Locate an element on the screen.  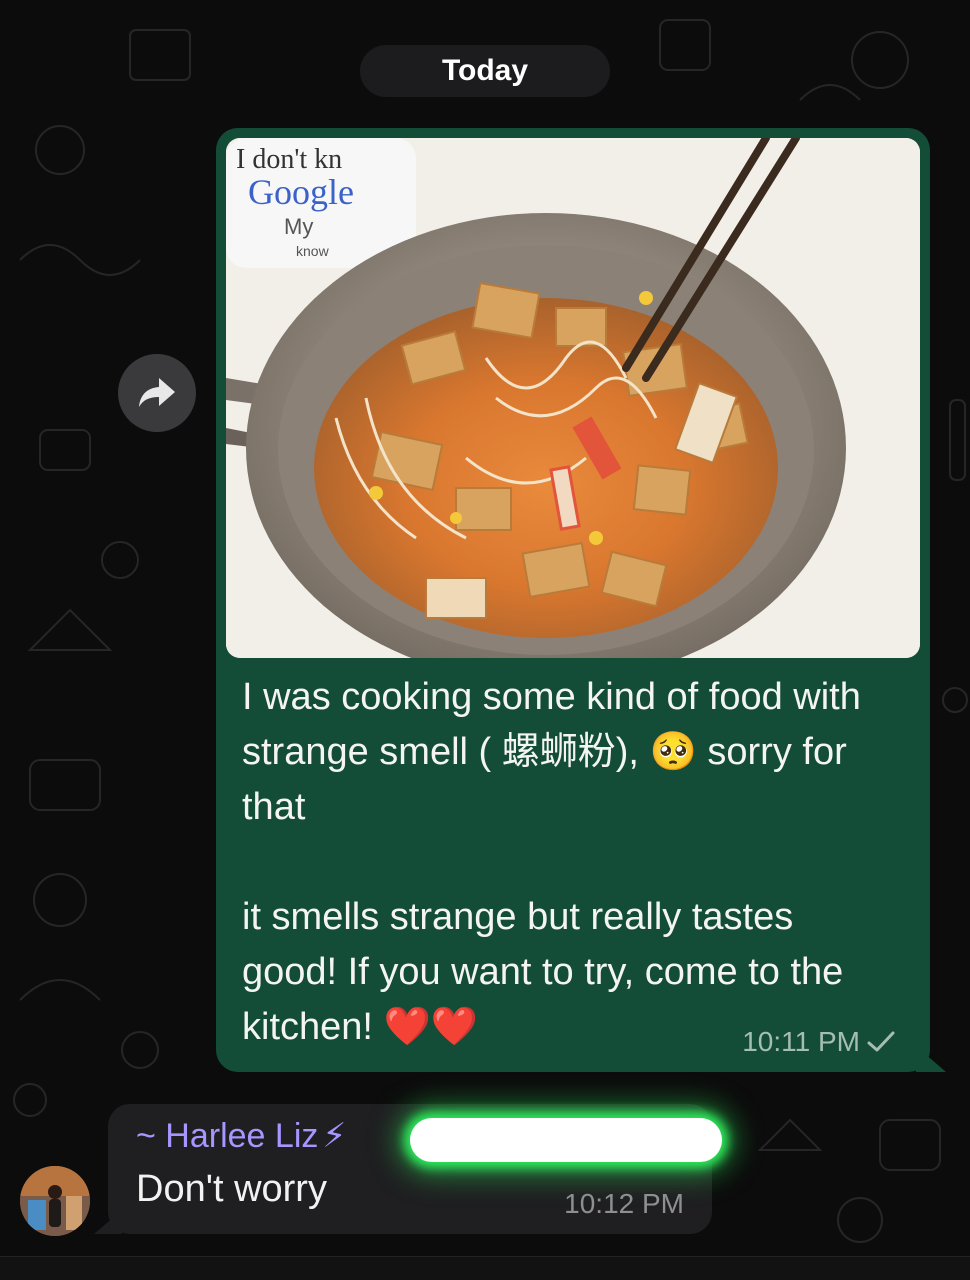
lightning-icon: ⚡ is located at coordinates (334, 1136).